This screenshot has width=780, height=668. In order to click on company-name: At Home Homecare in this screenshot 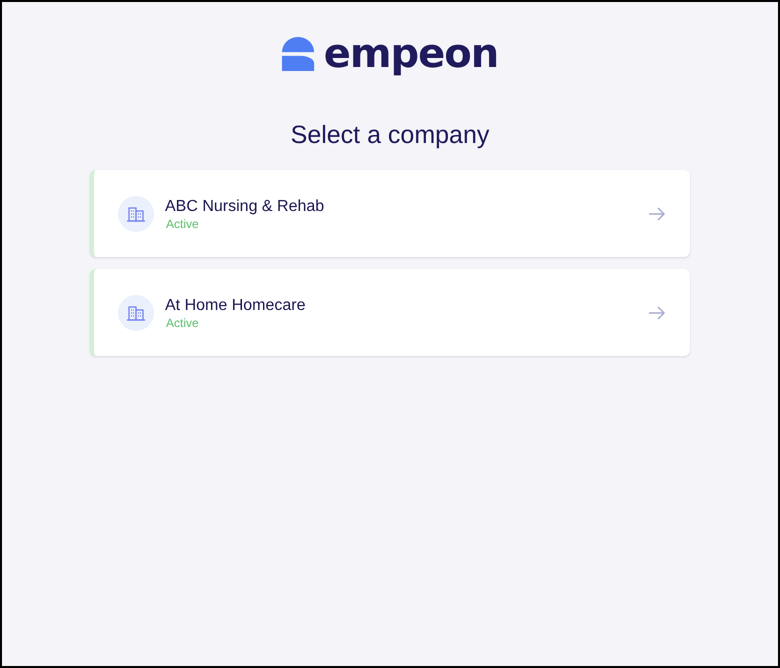, I will do `click(235, 306)`.